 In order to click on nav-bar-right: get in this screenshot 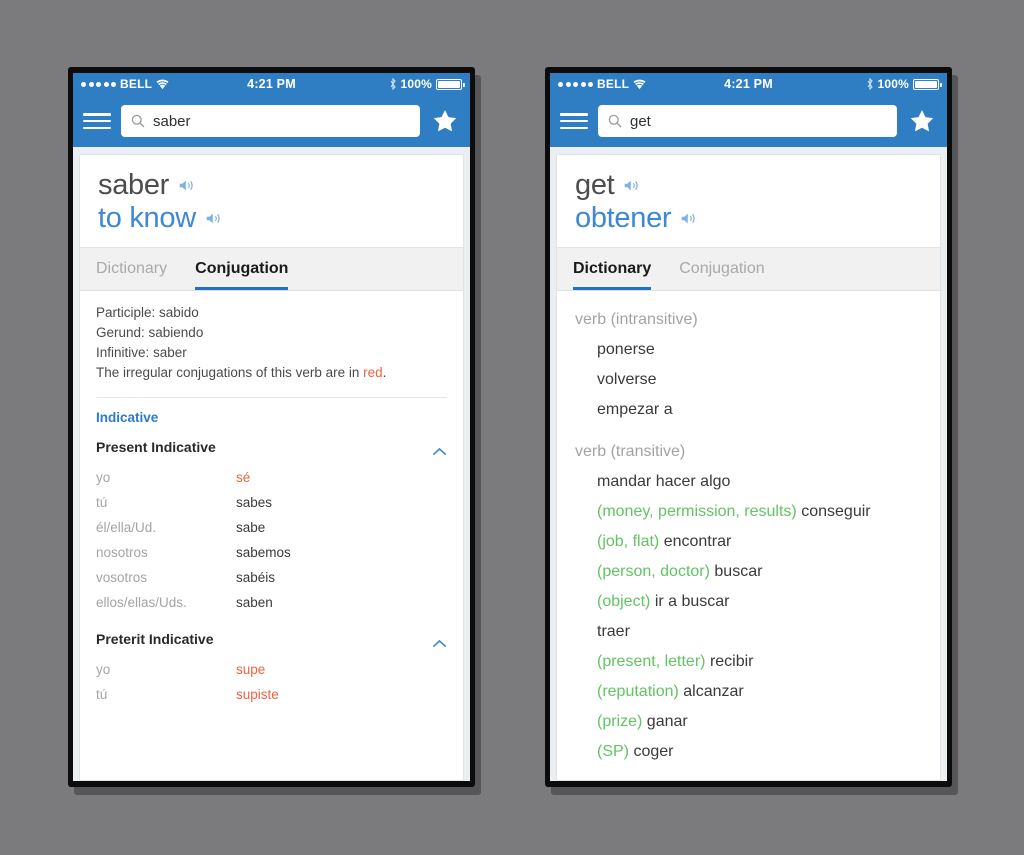, I will do `click(748, 121)`.